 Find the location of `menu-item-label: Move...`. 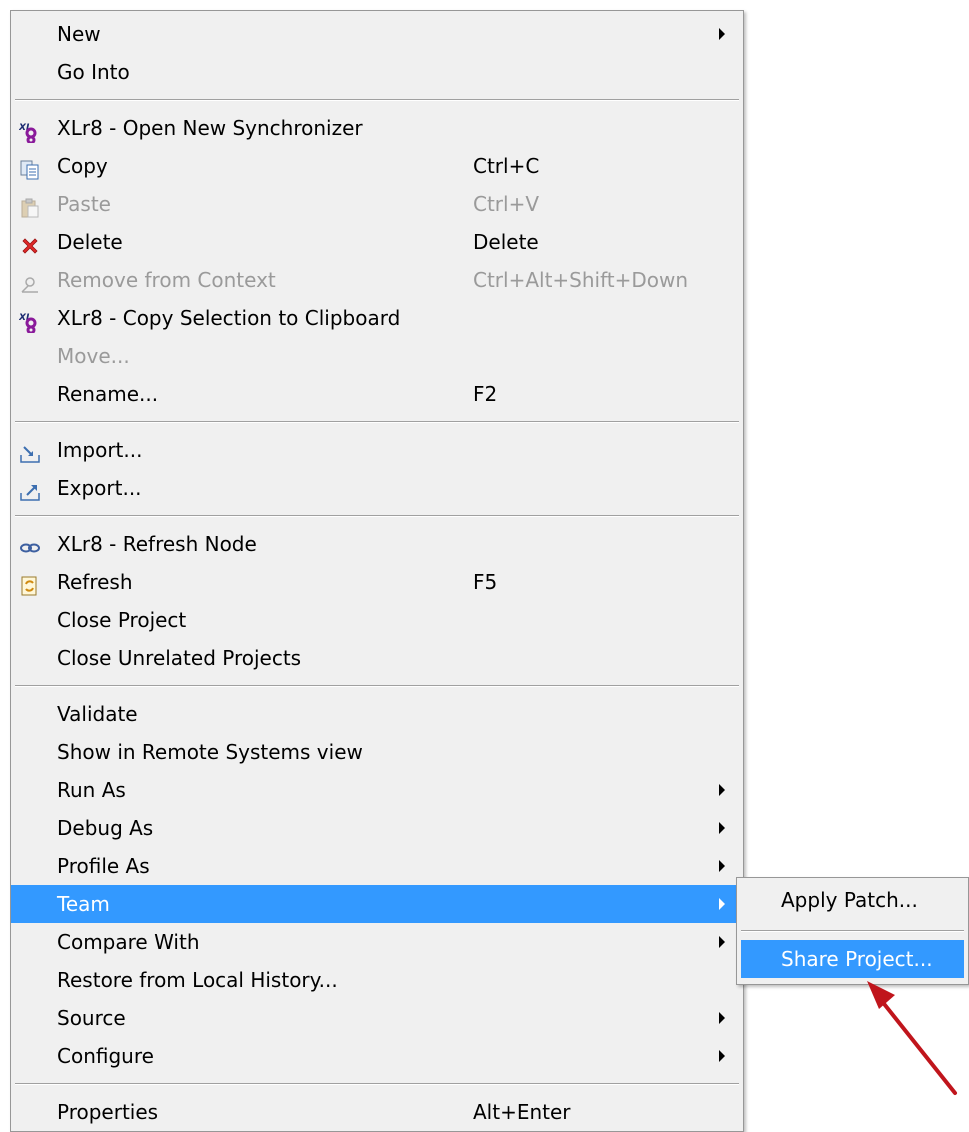

menu-item-label: Move... is located at coordinates (93, 356).